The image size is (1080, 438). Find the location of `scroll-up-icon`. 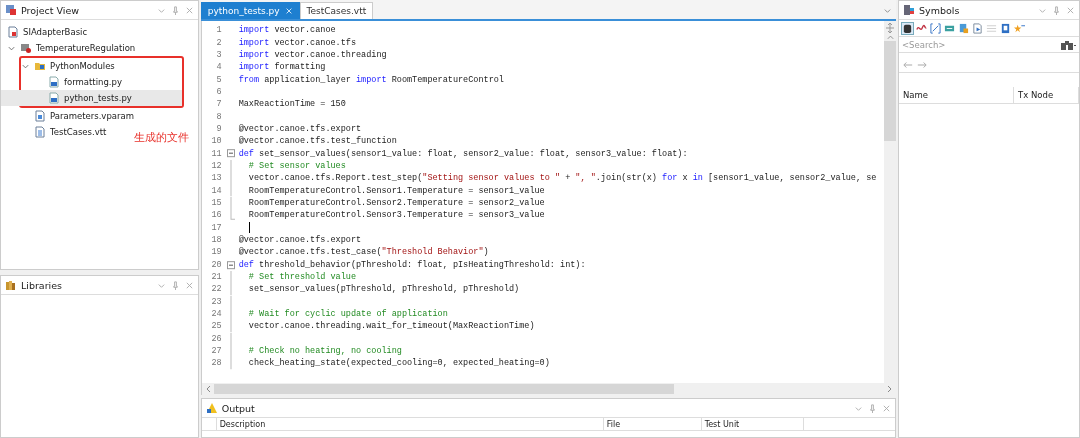

scroll-up-icon is located at coordinates (890, 37).